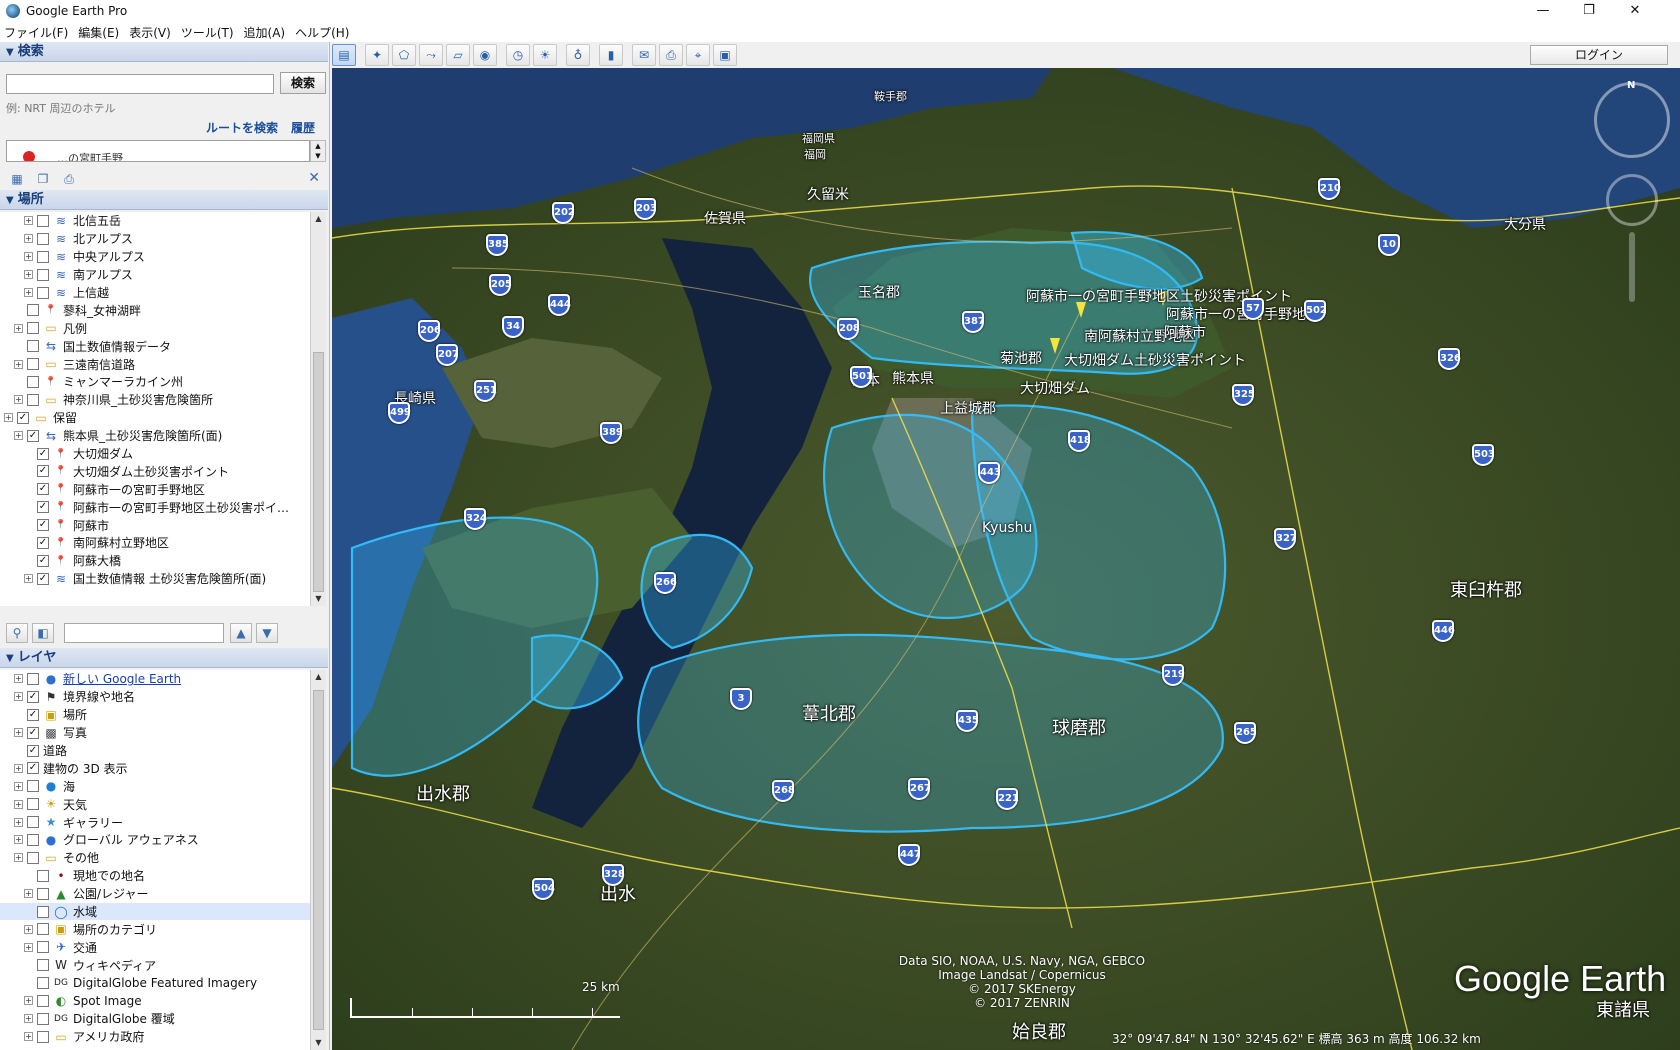 This screenshot has height=1050, width=1680. I want to click on places-tree-item: ✓ 📍 阿蘇市一の宮町手野地区, so click(155, 489).